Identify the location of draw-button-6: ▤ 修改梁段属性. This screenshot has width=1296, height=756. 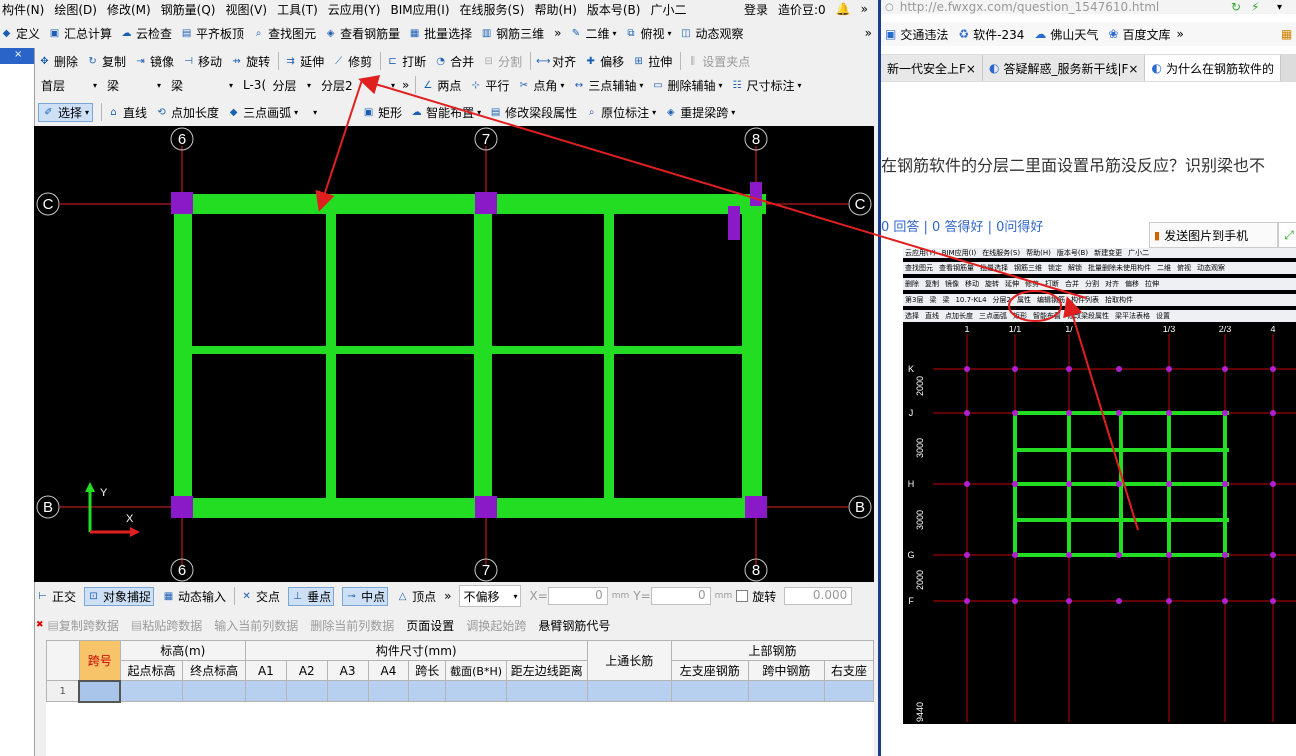
(533, 112).